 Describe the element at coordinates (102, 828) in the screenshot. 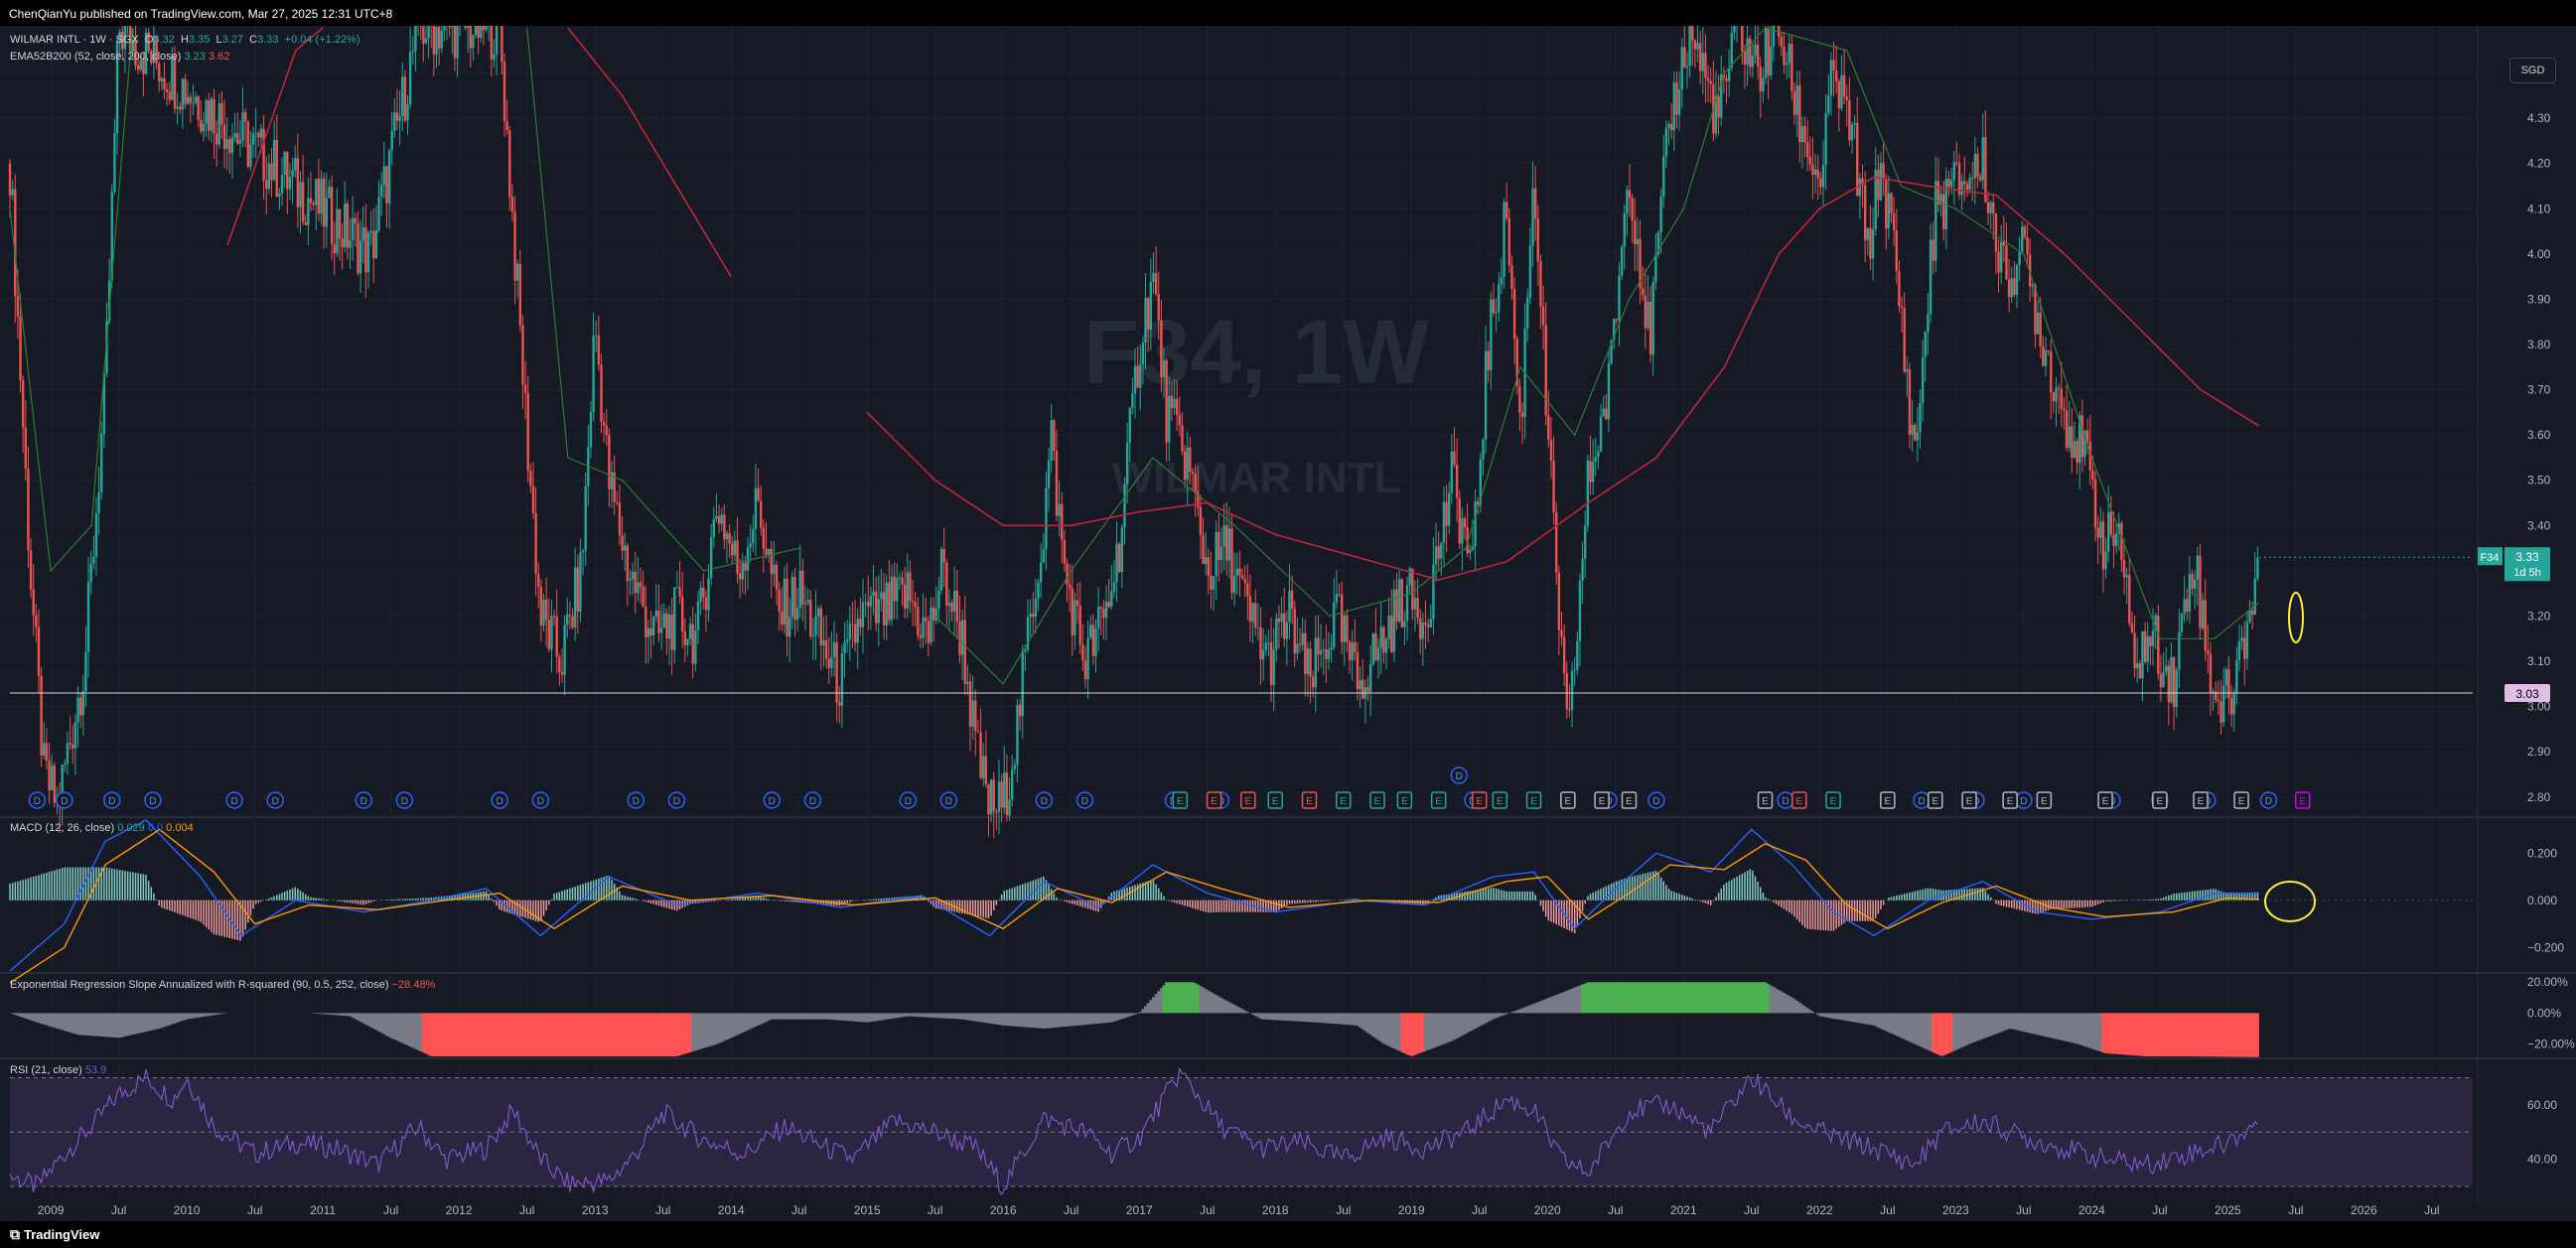

I see `macd-legend: MACD (12, 26, close) 0.029 0.0 0.004` at that location.